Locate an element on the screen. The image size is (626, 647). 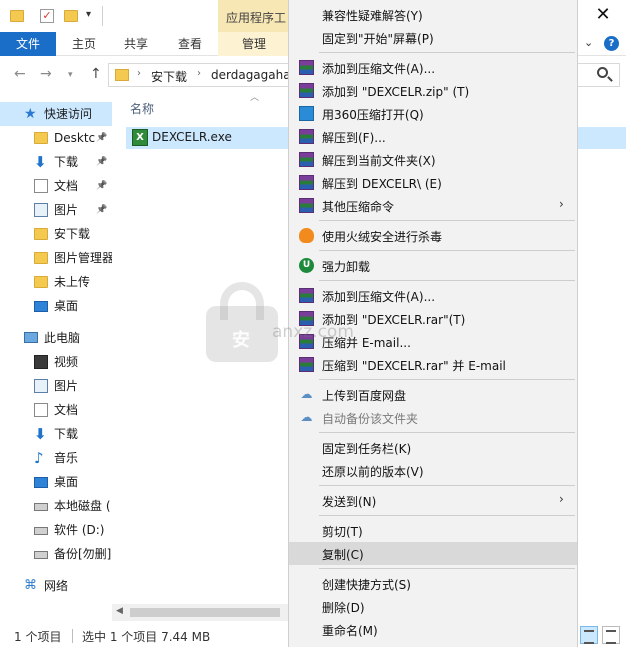
sidebar-item: 安下载 is located at coordinates (56, 234).